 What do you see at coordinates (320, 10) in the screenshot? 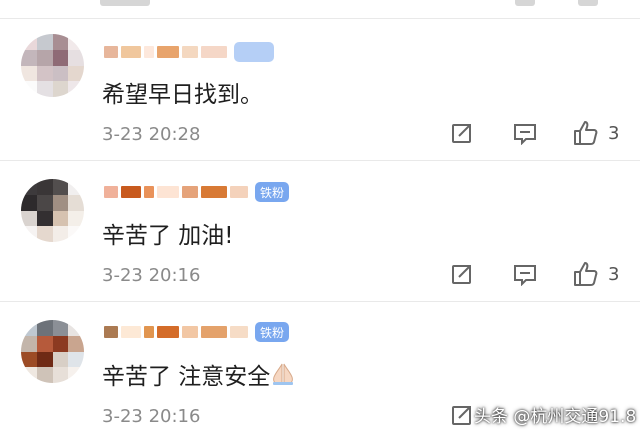
I see `previous-comment-fragment` at bounding box center [320, 10].